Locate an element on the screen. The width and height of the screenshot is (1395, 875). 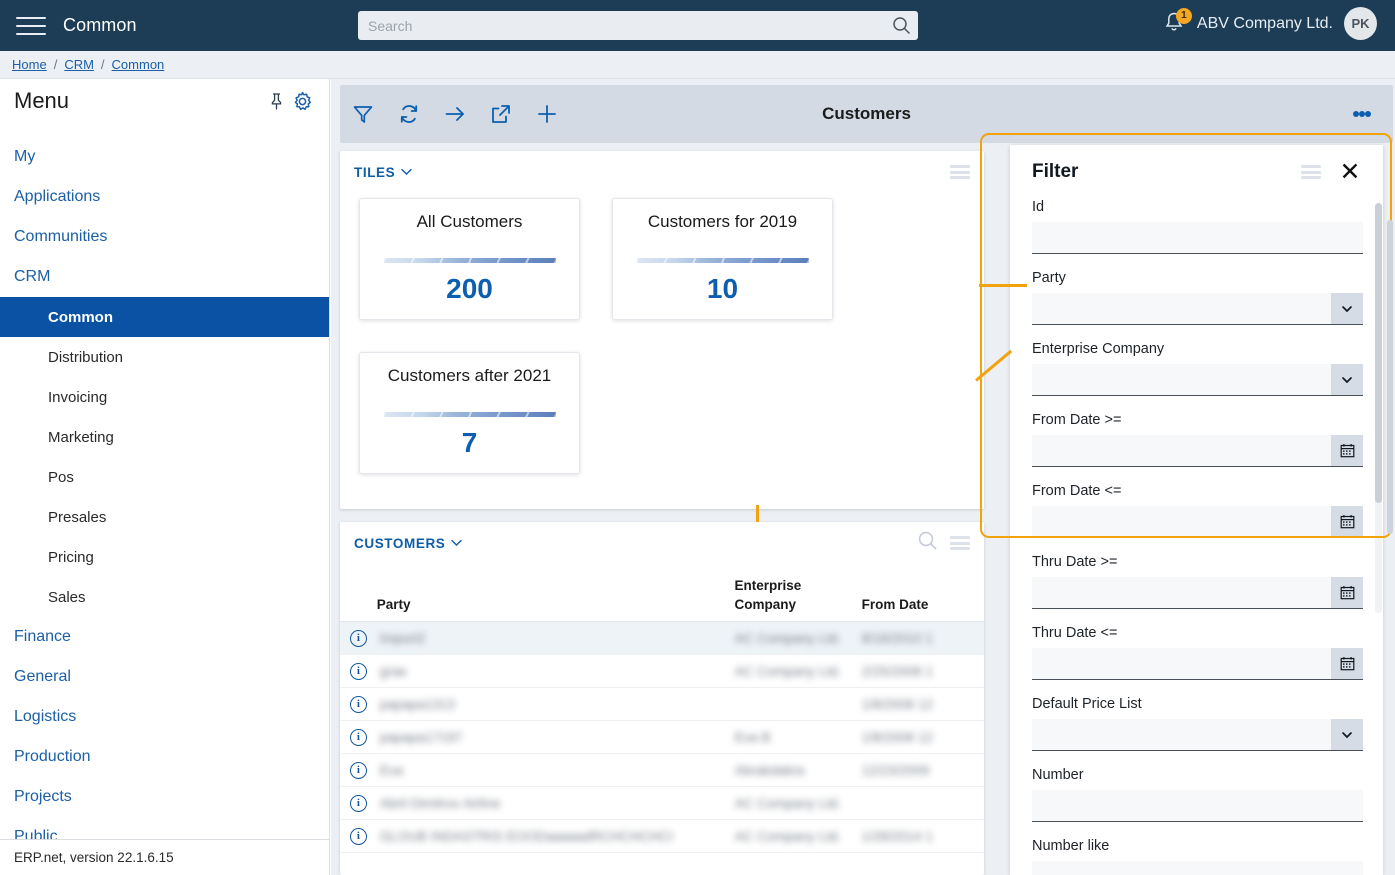
table-row: i grae AC Company Ltd. 2/25/2008 1 is located at coordinates (662, 671).